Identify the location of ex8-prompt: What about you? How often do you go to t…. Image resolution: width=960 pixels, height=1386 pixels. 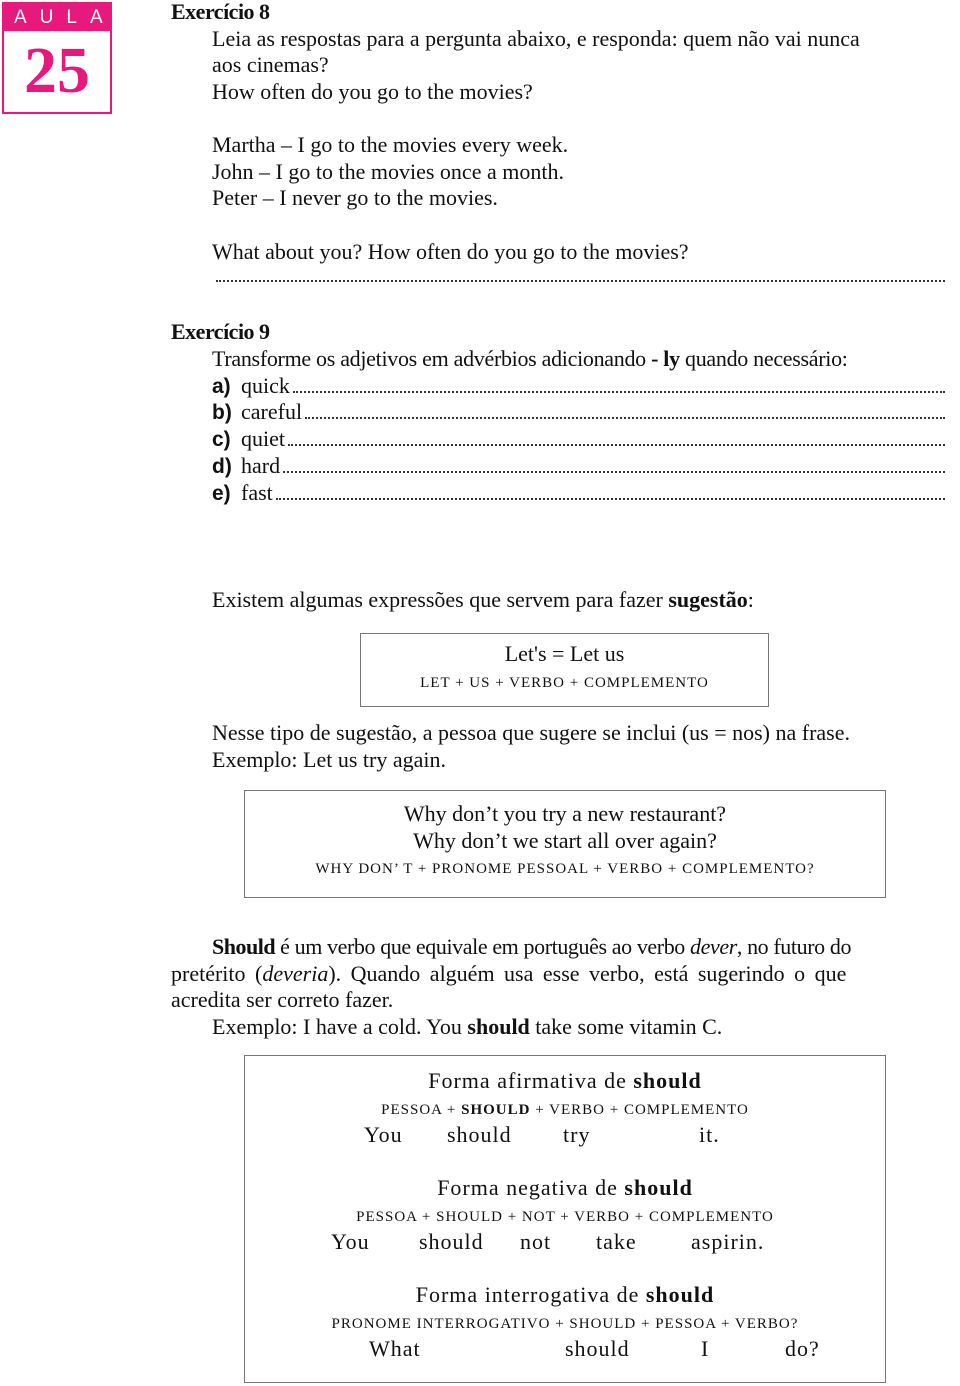
(450, 251).